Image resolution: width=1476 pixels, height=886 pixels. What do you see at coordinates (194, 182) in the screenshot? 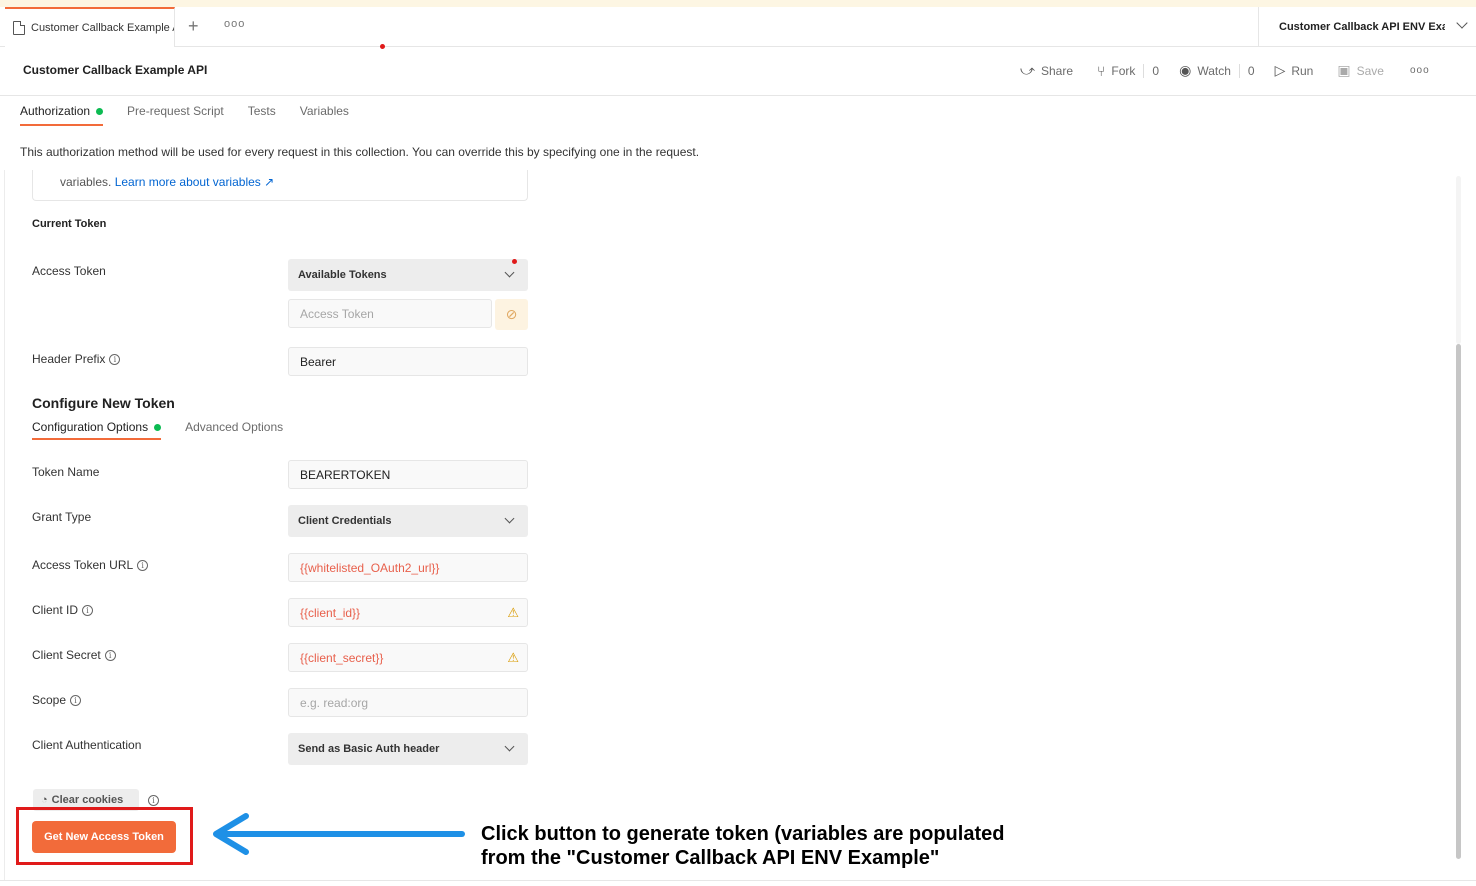
I see `learn-more-variables-link: Learn more about variables ↗` at bounding box center [194, 182].